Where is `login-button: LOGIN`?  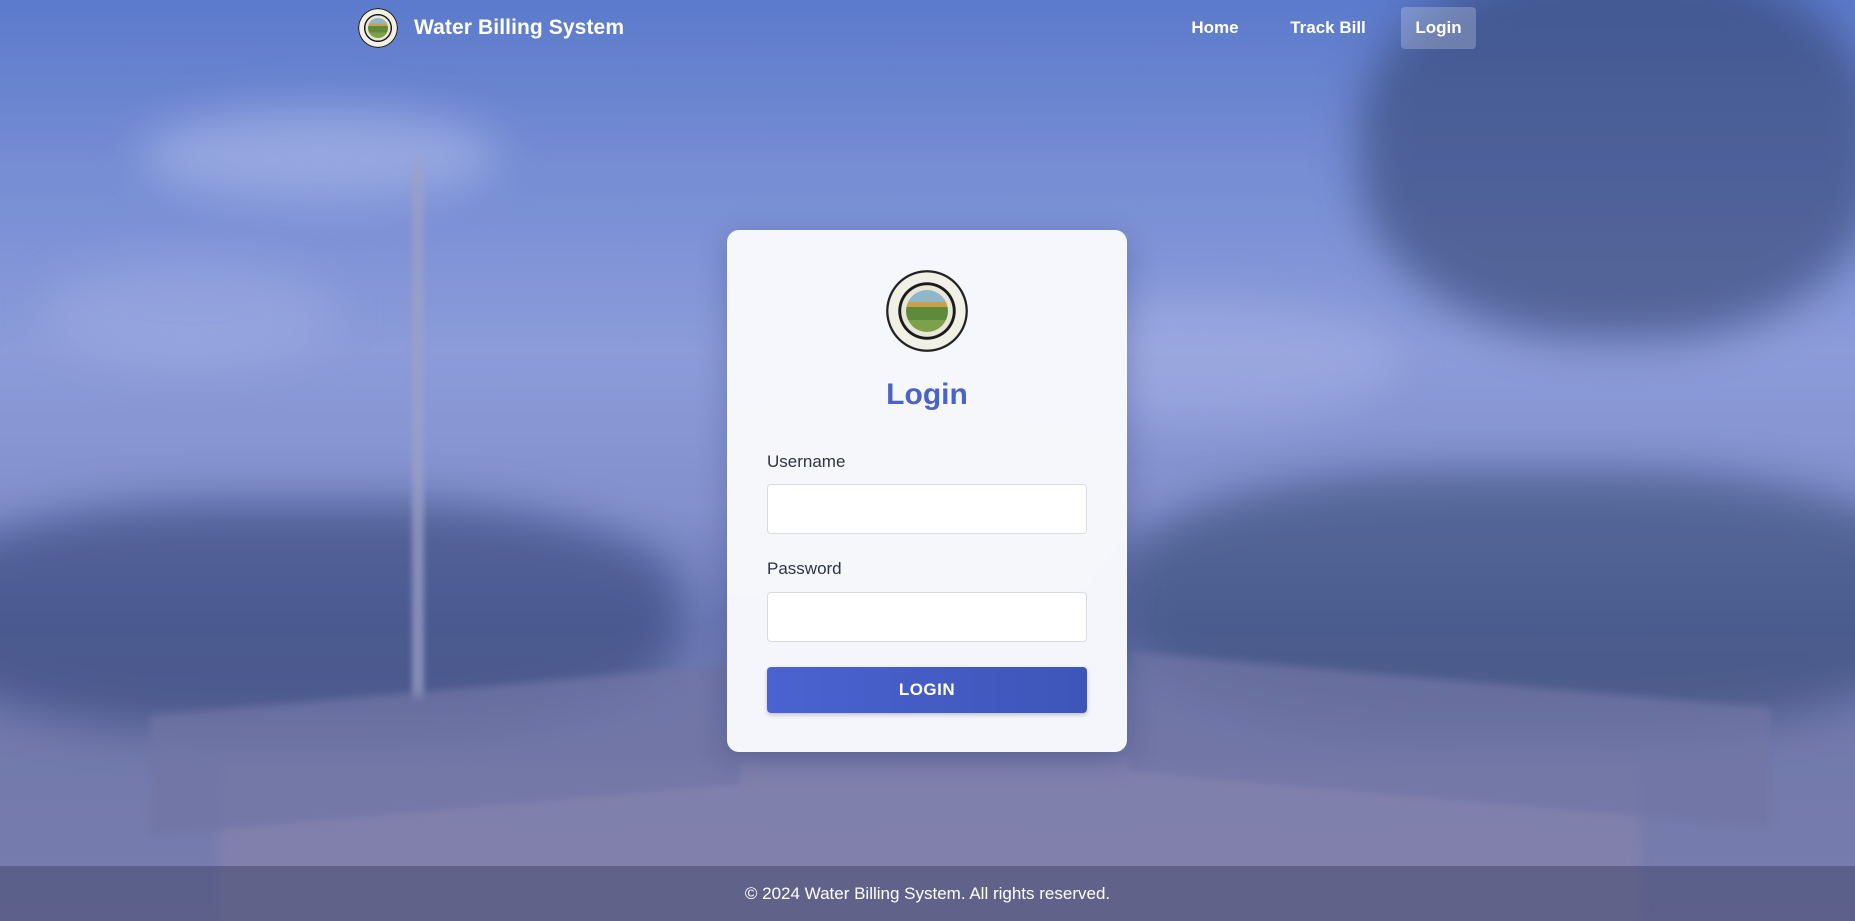
login-button: LOGIN is located at coordinates (927, 690).